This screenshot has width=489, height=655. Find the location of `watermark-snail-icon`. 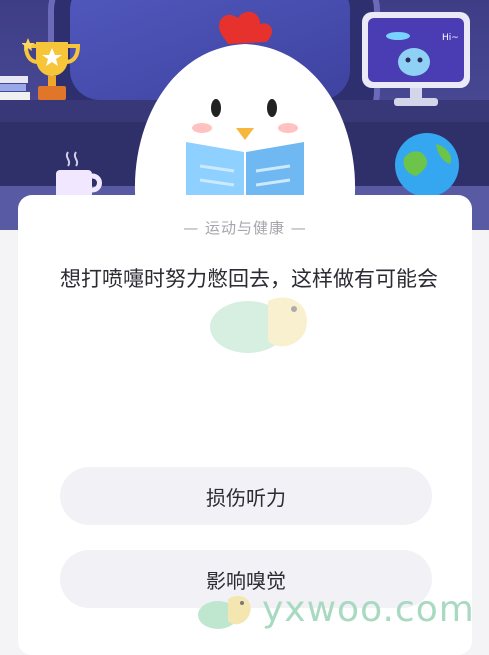

watermark-snail-icon is located at coordinates (224, 612).